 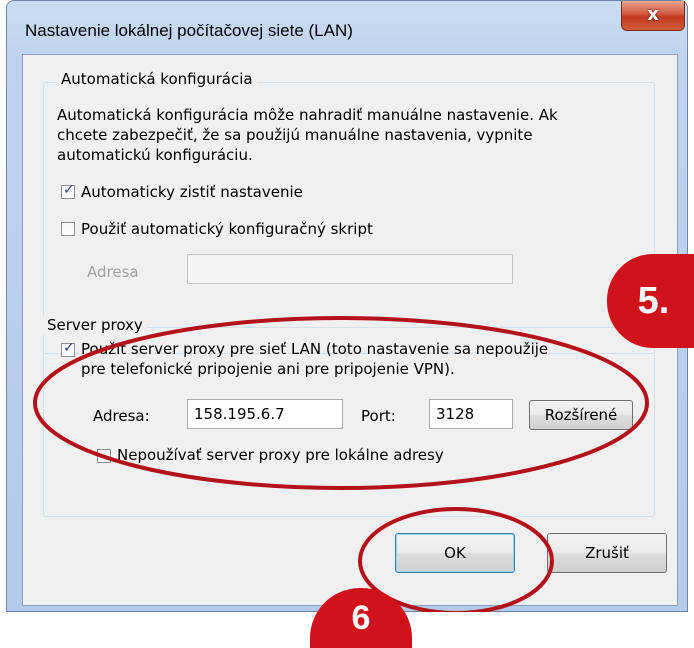 I want to click on bypass-local-checkbox, so click(x=104, y=456).